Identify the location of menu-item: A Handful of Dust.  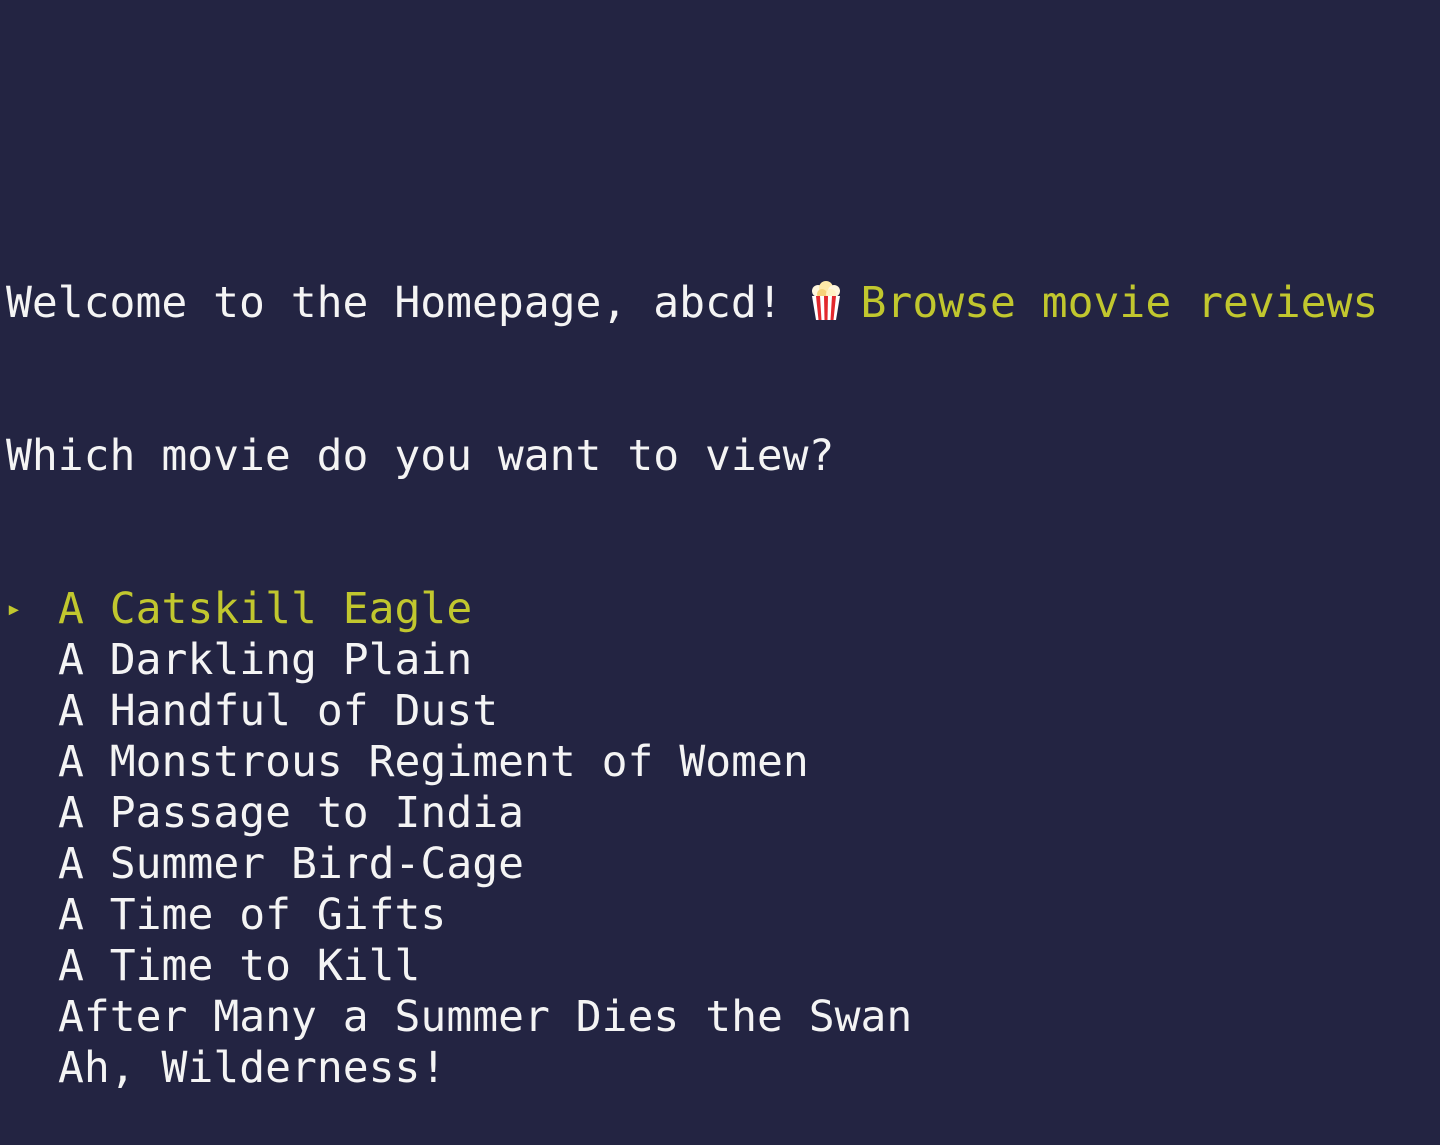
(692, 711).